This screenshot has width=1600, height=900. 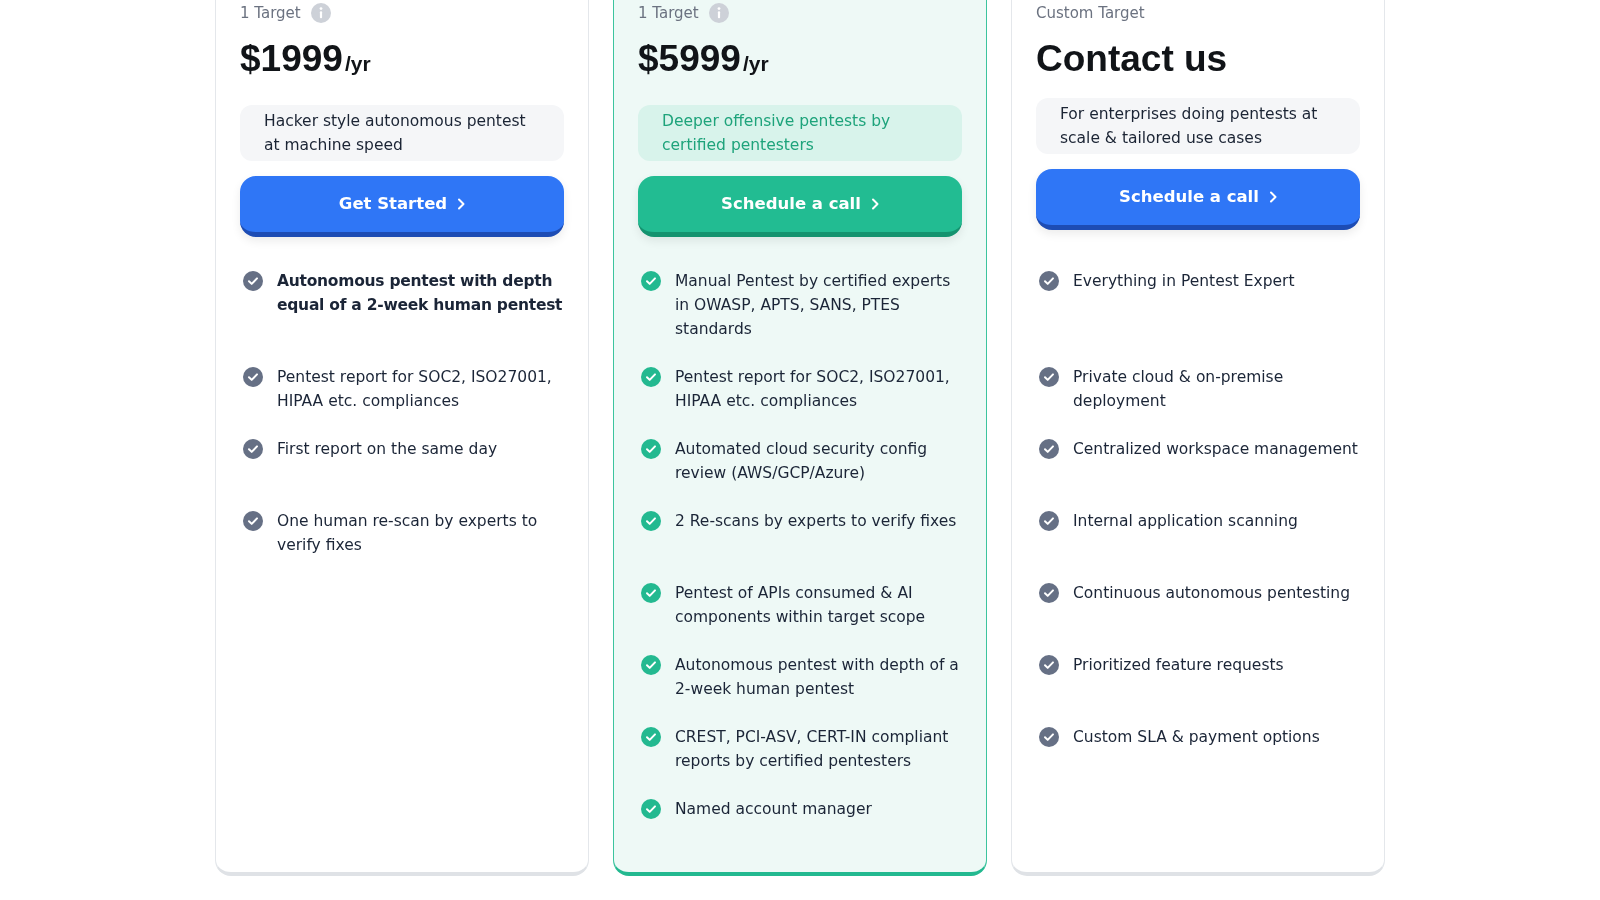 I want to click on feature-text: First report on the same day, so click(x=387, y=449).